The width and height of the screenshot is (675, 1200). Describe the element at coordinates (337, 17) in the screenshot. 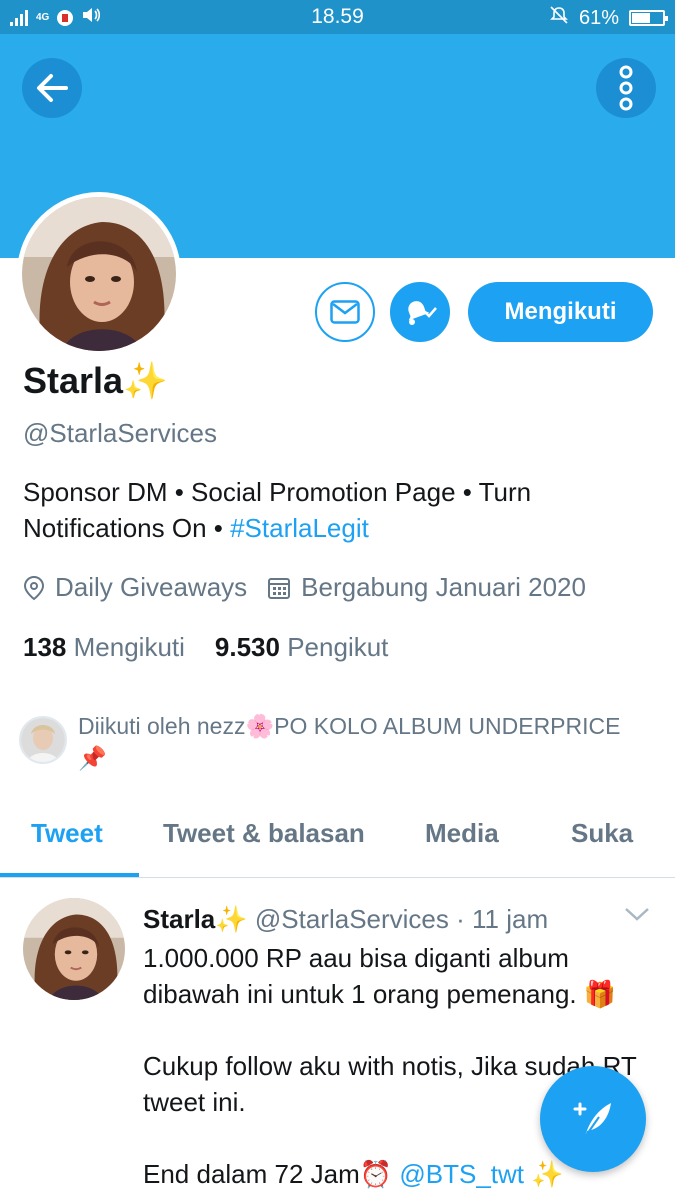

I see `status-bar: 4G 18.59 61%` at that location.